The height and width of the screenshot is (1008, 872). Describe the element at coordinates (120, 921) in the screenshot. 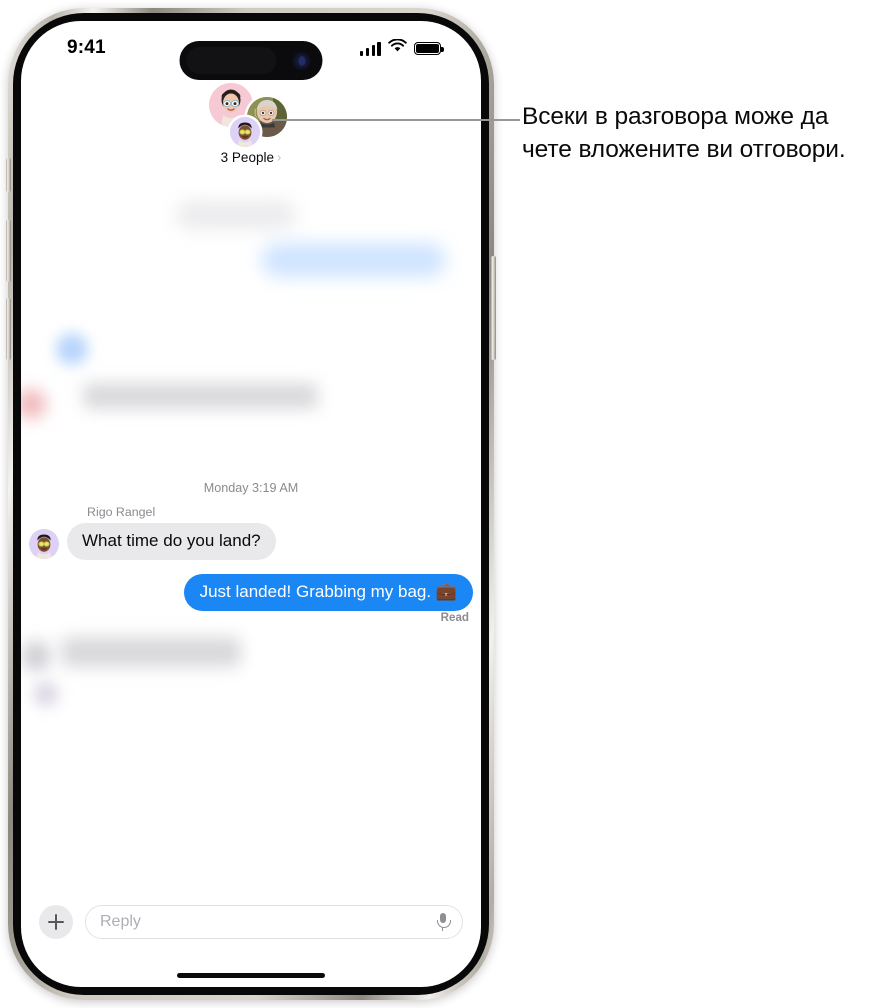

I see `reply-input-placeholder: Reply` at that location.